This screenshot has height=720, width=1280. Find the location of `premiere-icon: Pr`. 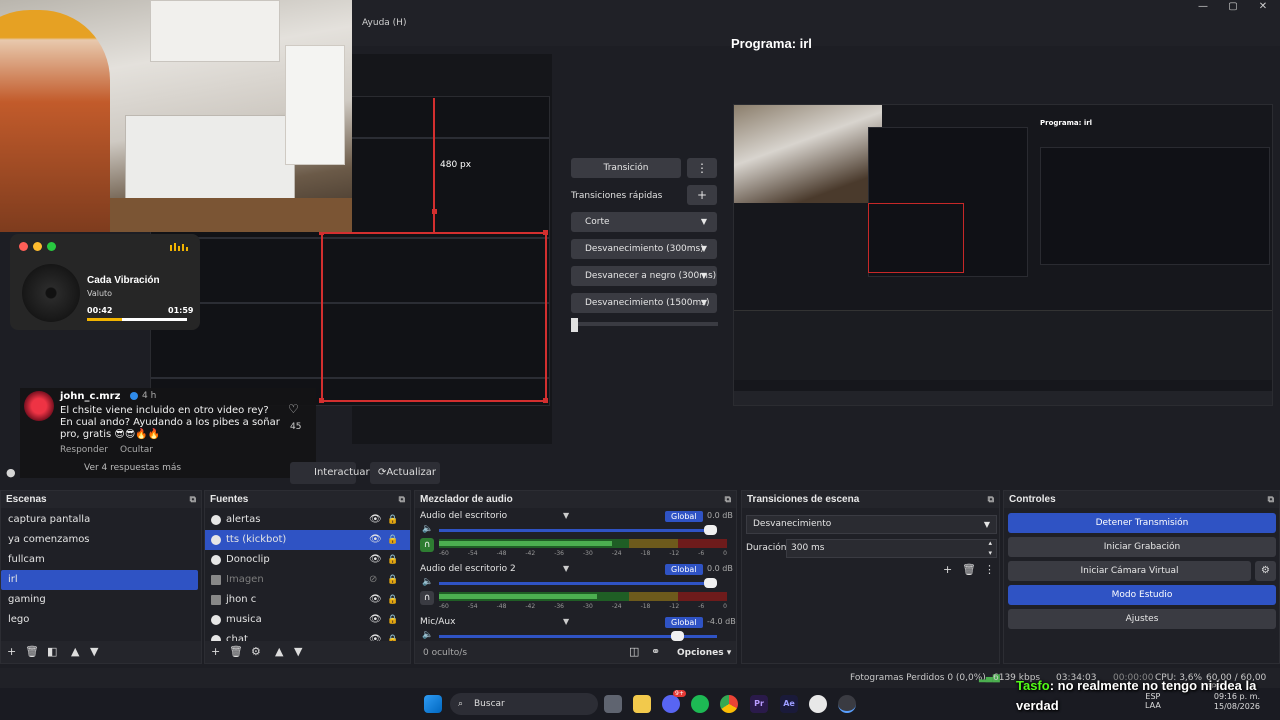

premiere-icon: Pr is located at coordinates (759, 704).